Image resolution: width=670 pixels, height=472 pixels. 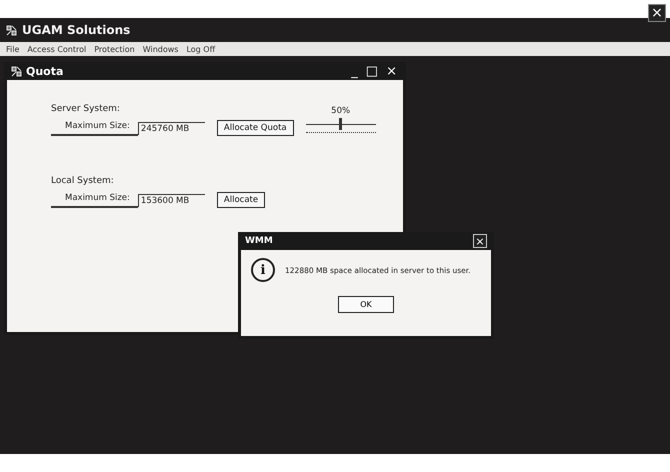 What do you see at coordinates (76, 30) in the screenshot?
I see `window-title: UGAM Solutions` at bounding box center [76, 30].